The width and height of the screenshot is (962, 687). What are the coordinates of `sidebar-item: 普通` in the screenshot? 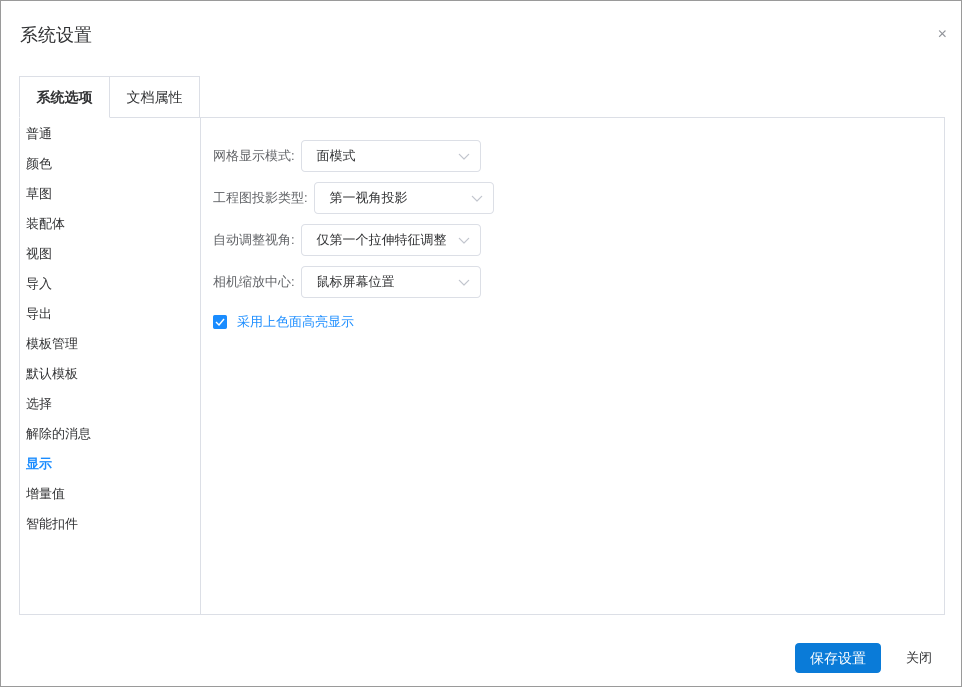 It's located at (110, 134).